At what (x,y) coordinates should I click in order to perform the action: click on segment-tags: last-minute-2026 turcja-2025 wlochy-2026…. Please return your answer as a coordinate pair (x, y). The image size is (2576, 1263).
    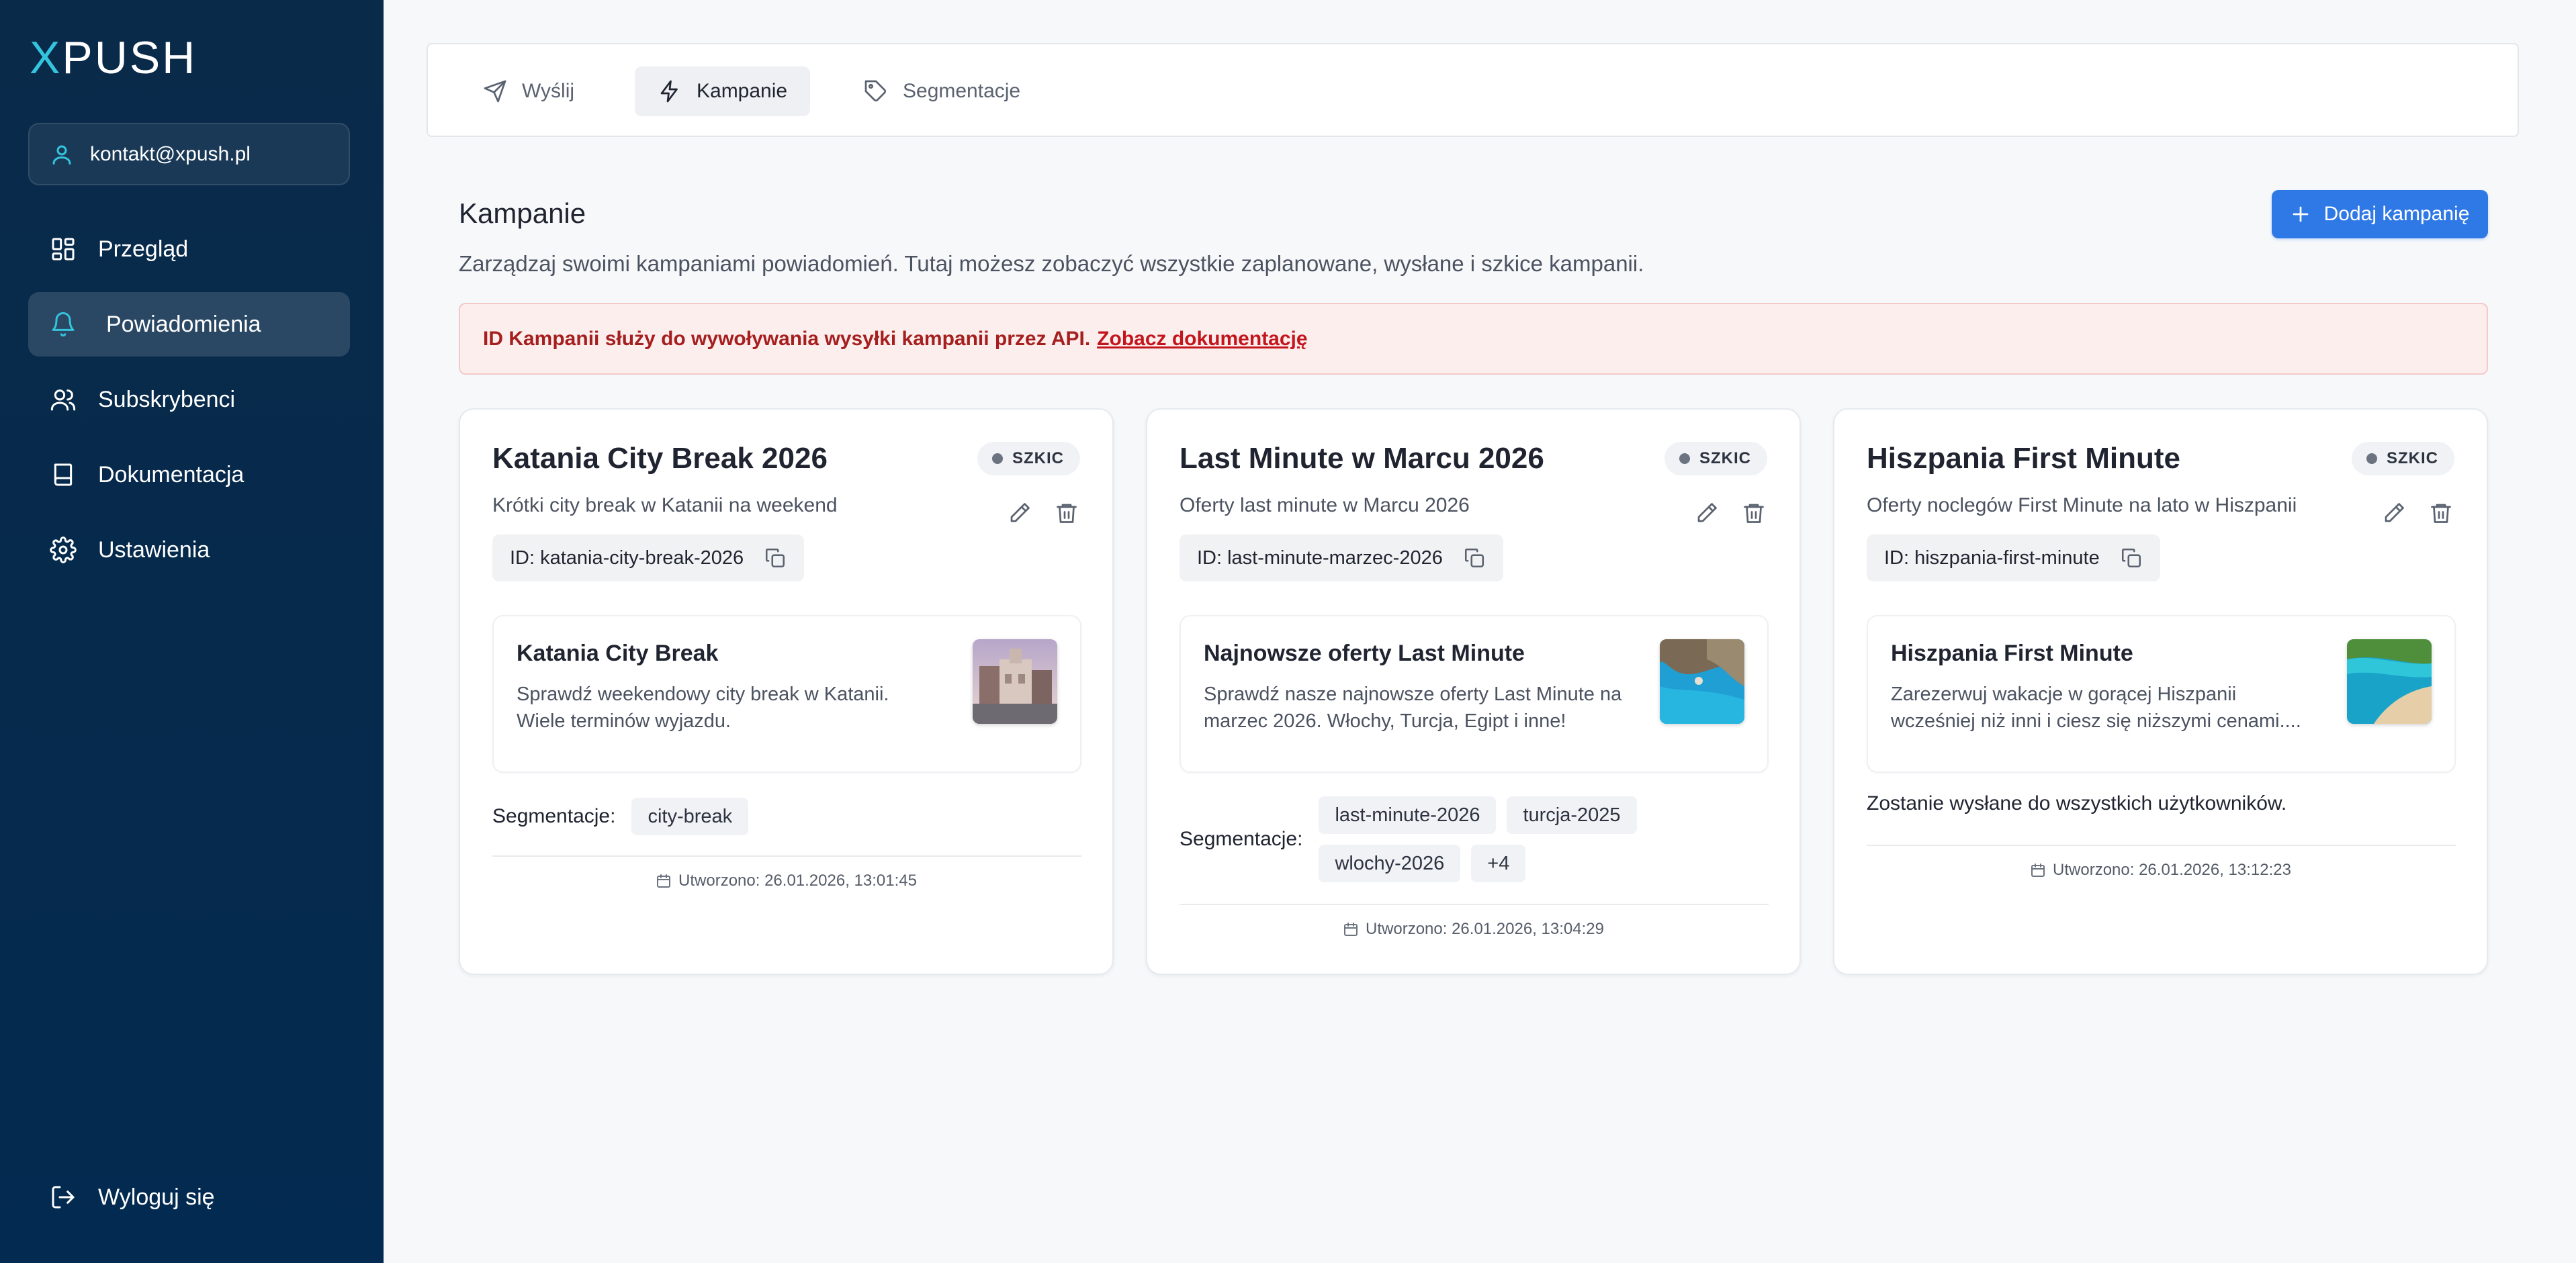
    Looking at the image, I should click on (1494, 839).